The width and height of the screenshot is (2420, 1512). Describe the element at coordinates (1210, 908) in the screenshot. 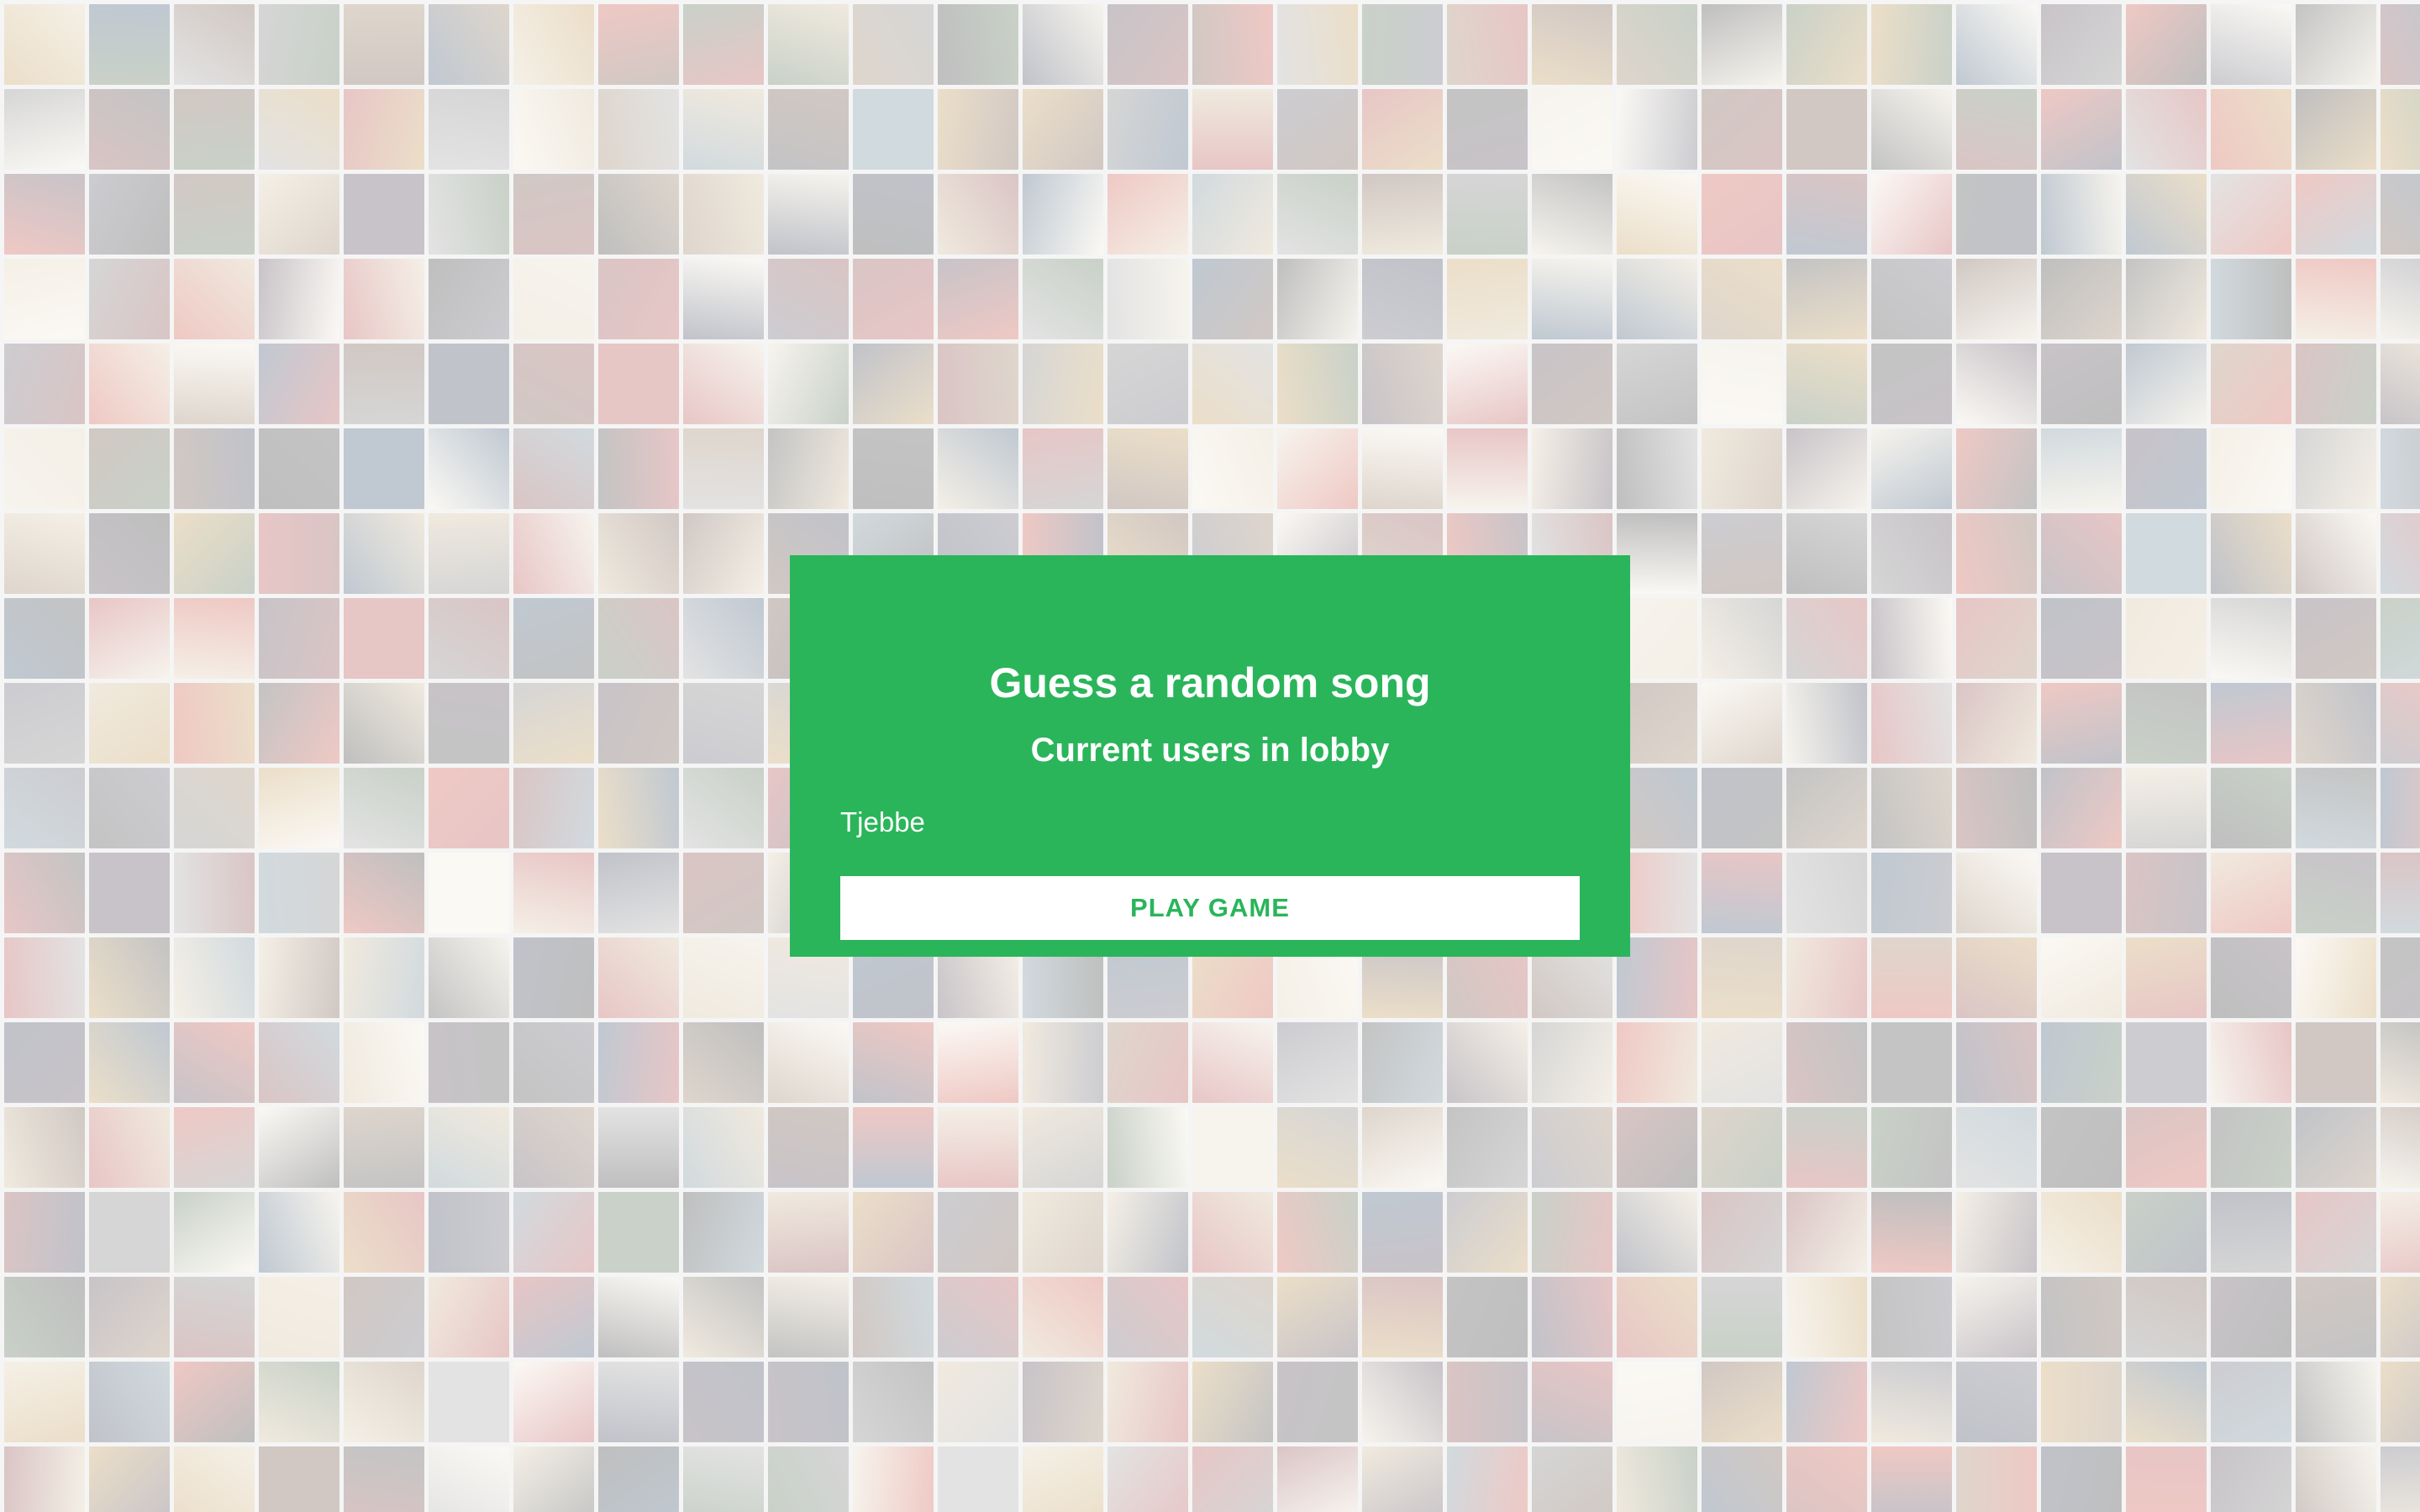

I see `play-game-button: PLAY GAME` at that location.